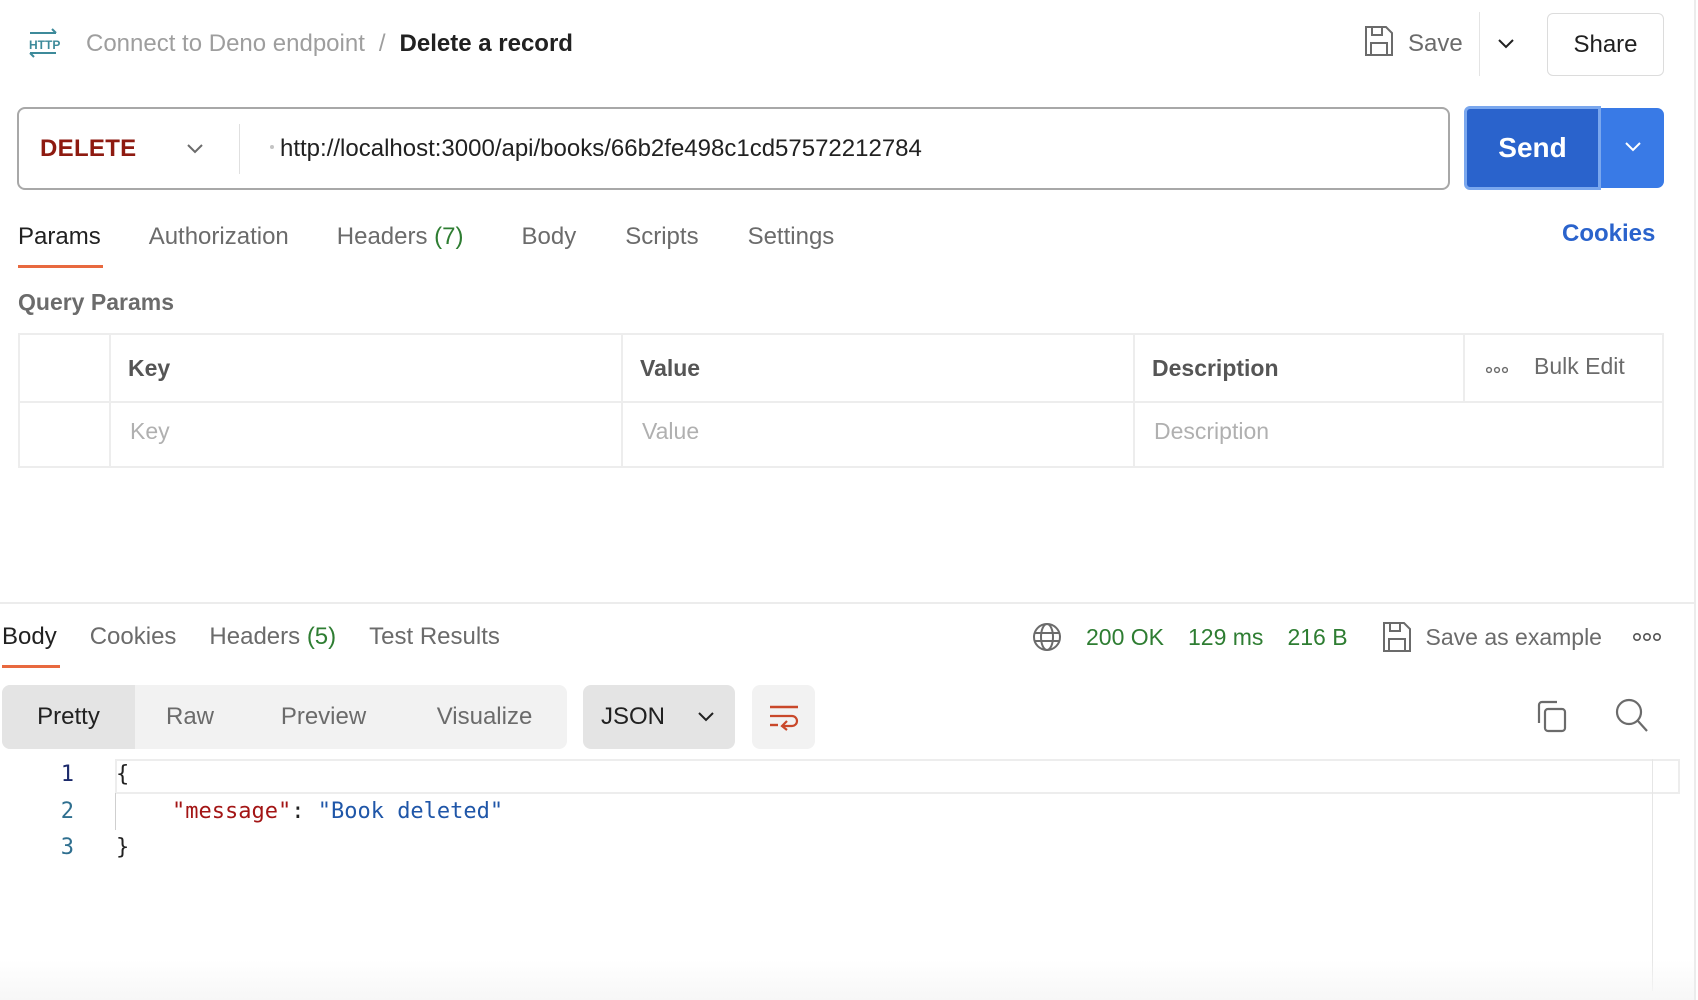 This screenshot has height=1000, width=1698. Describe the element at coordinates (1552, 717) in the screenshot. I see `copy-icon` at that location.